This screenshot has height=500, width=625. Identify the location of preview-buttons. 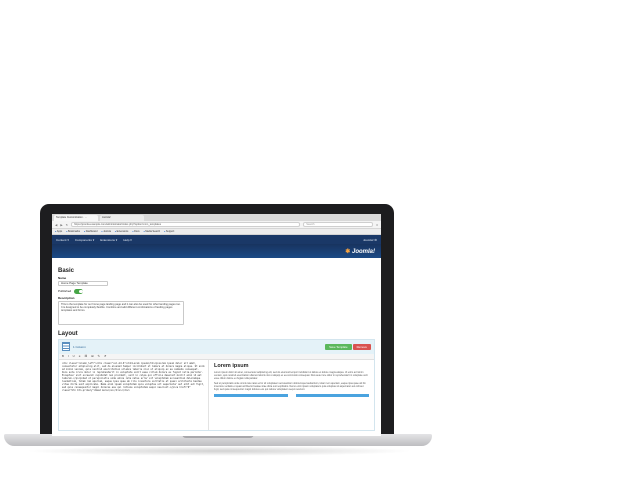
(291, 396).